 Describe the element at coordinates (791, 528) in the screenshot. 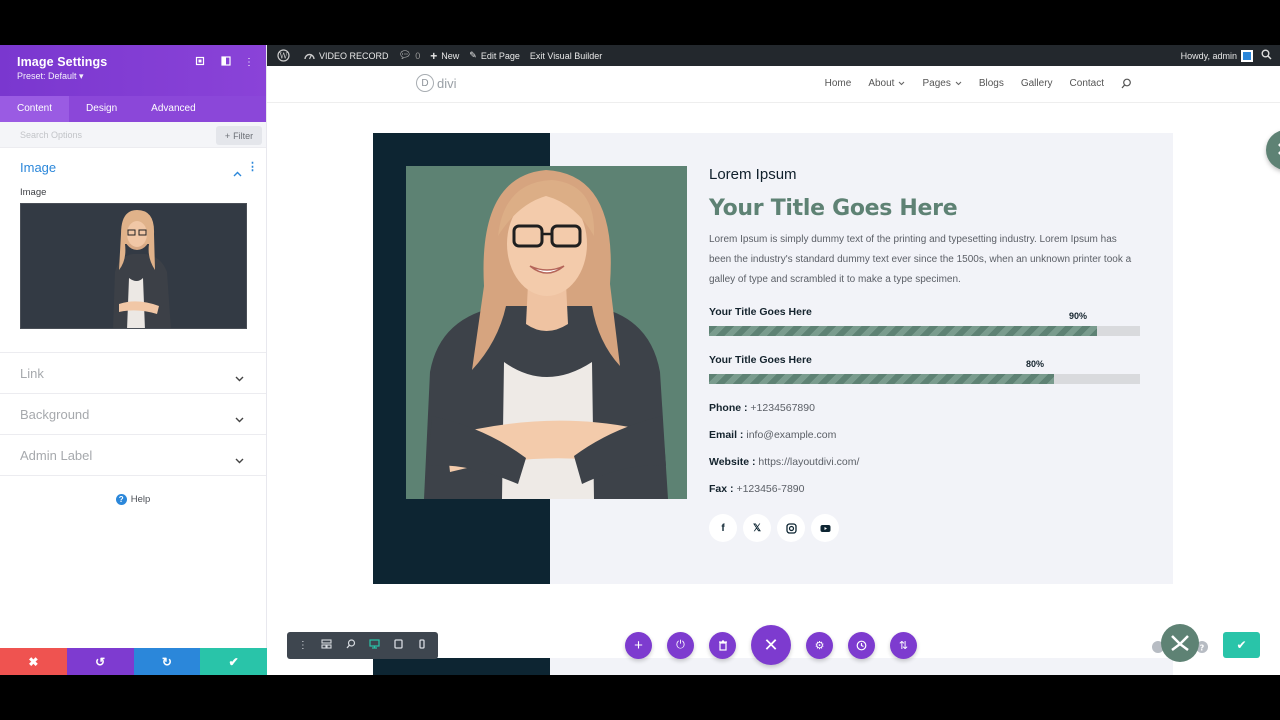

I see `instagram-icon` at that location.